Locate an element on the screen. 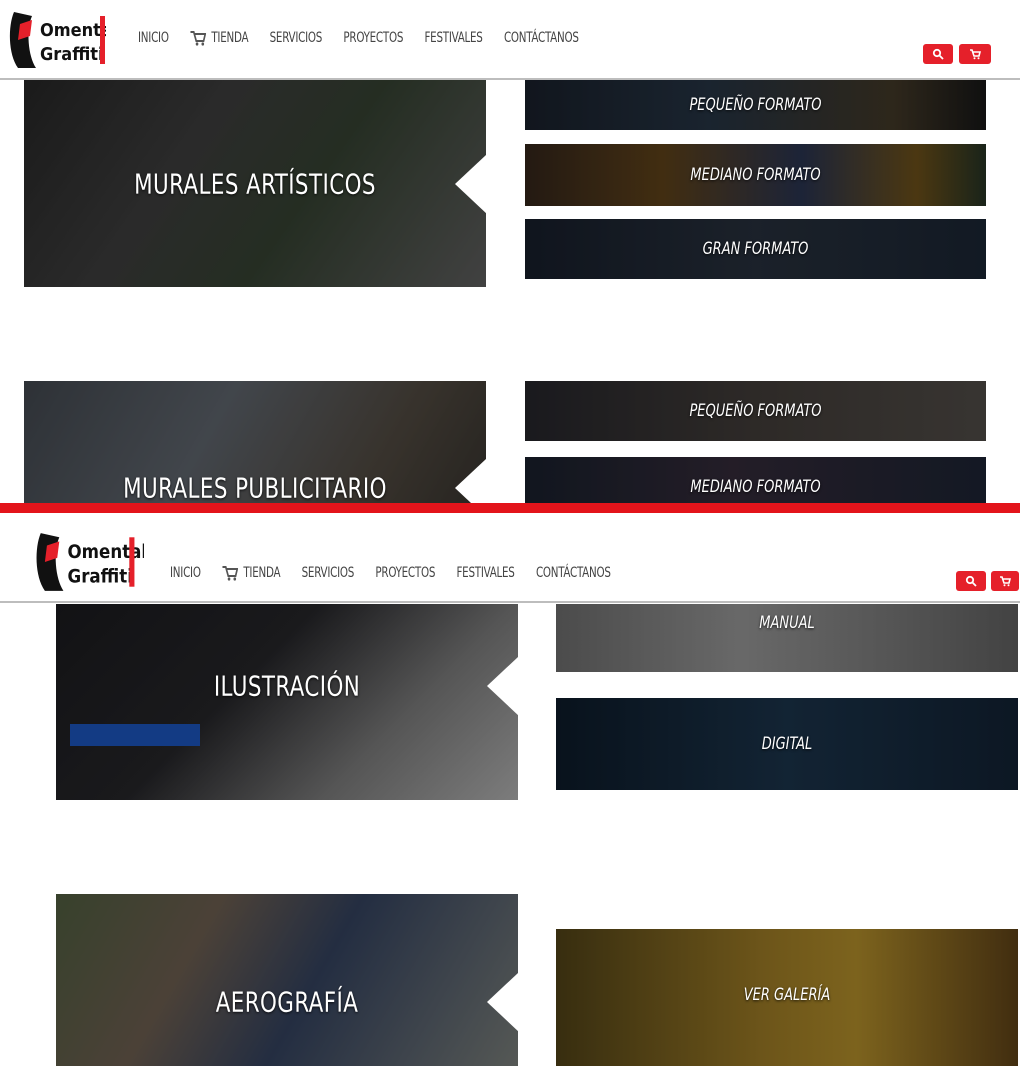 The width and height of the screenshot is (1020, 1068). tile-title: MURALES ARTÍSTICOS is located at coordinates (255, 183).